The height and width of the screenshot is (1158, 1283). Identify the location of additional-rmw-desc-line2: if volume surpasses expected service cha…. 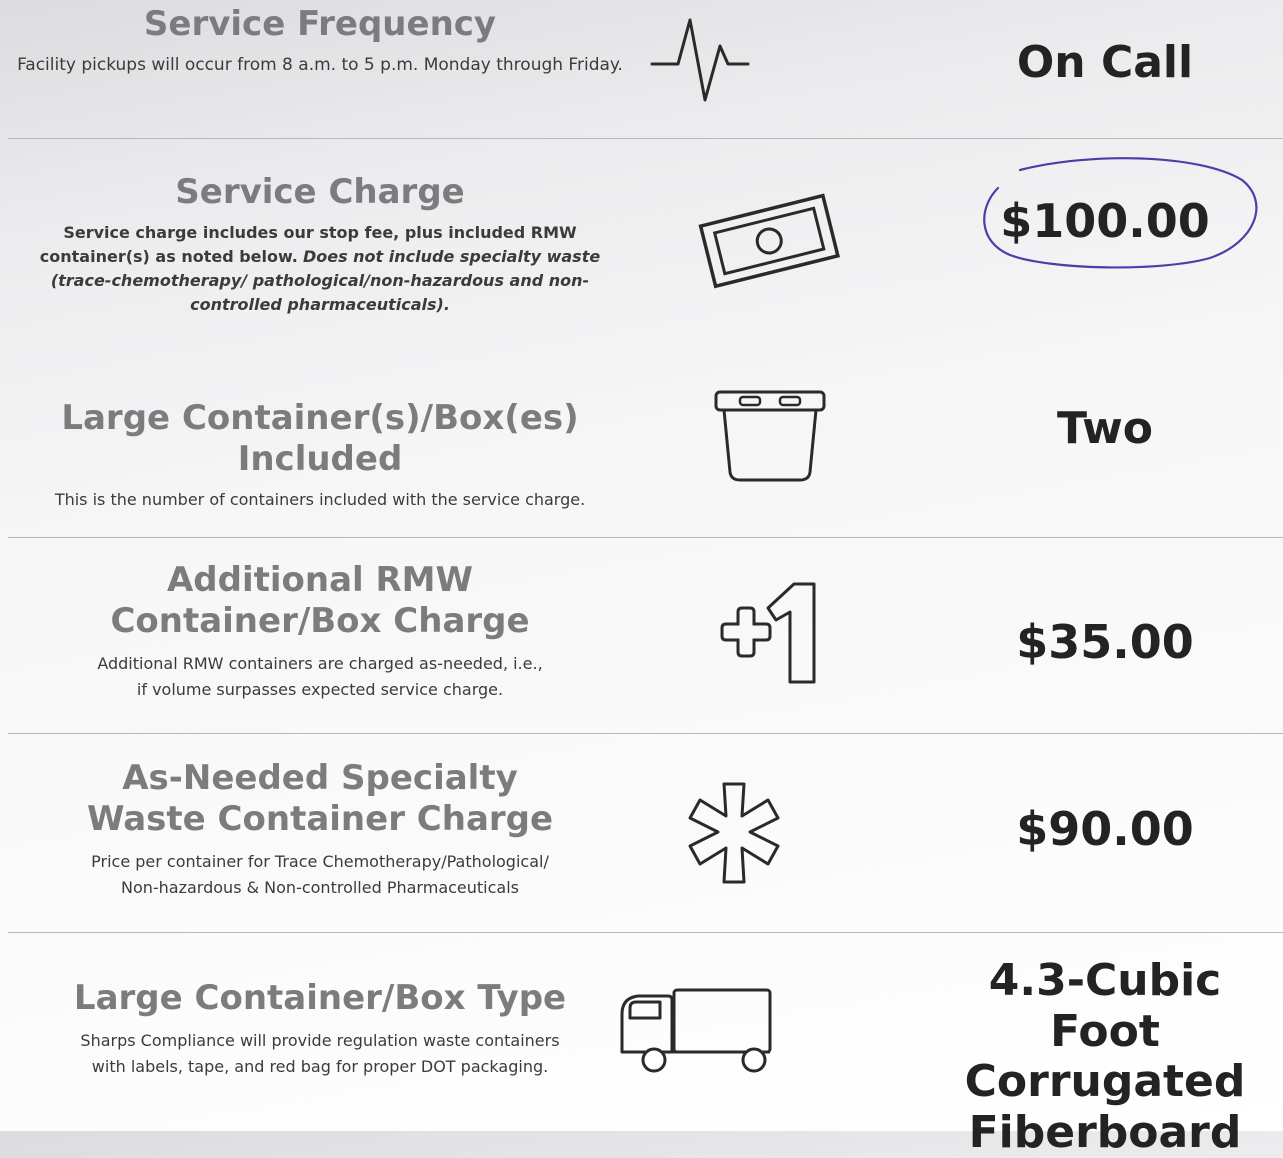
(320, 689).